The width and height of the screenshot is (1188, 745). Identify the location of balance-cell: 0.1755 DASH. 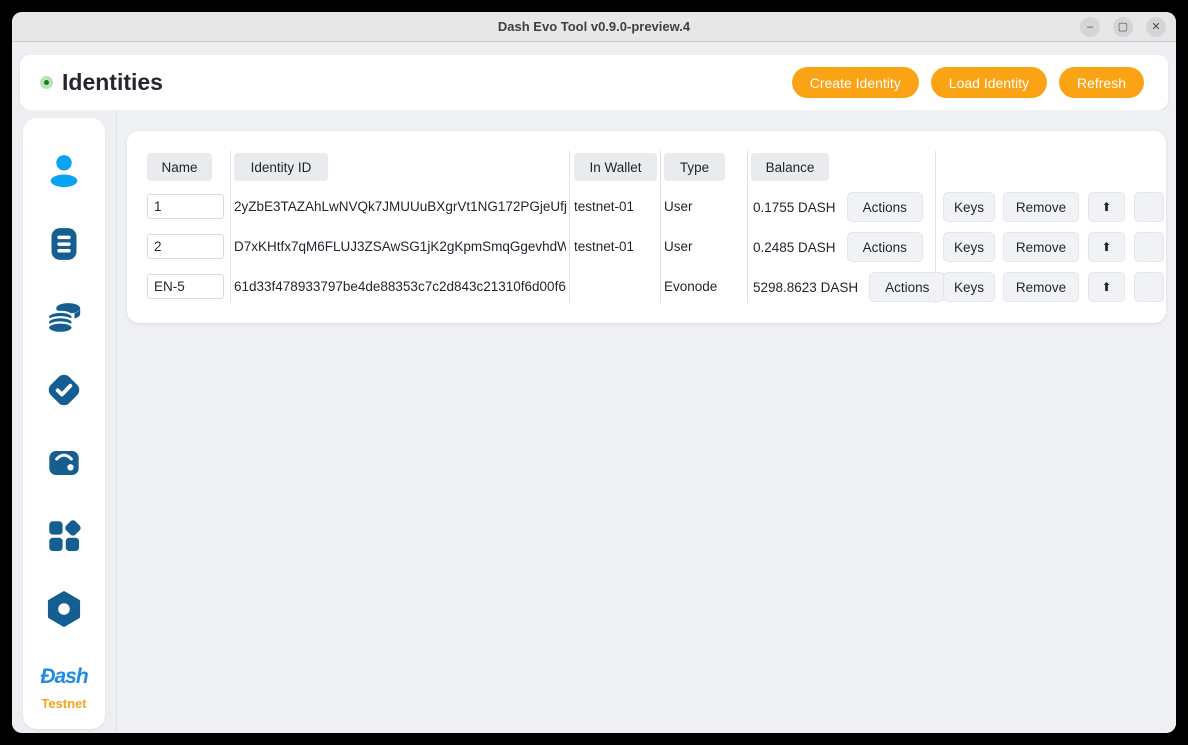
(794, 207).